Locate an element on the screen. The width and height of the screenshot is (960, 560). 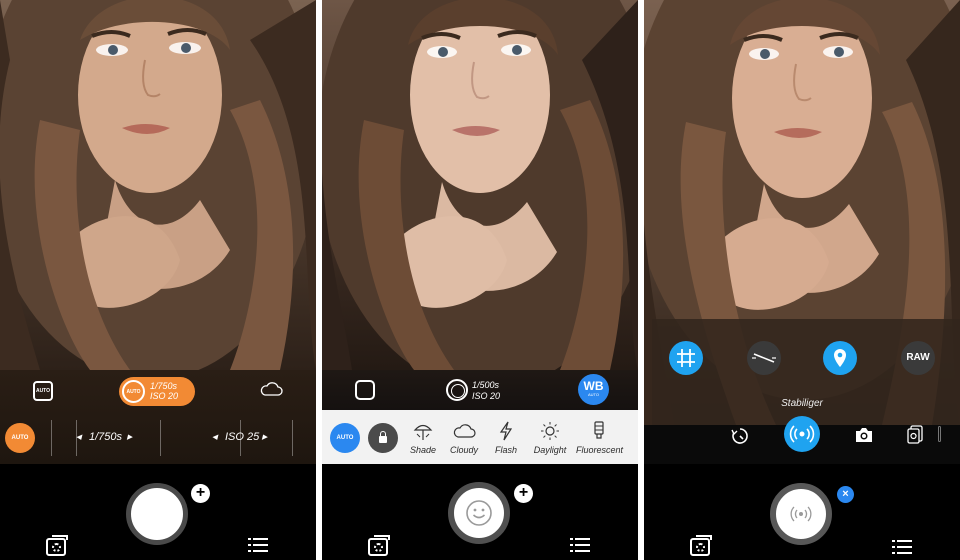
location-icon is located at coordinates (840, 358).